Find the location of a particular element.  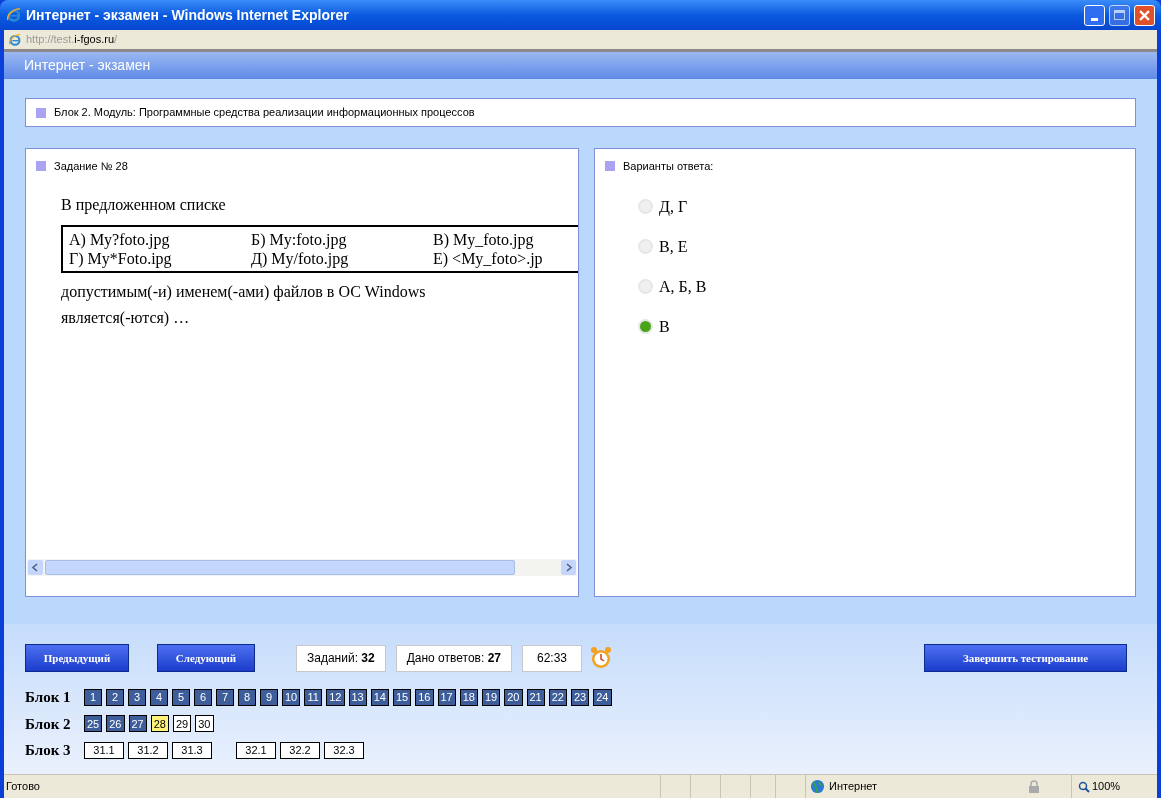

question-number-button: 31.1 is located at coordinates (104, 750).